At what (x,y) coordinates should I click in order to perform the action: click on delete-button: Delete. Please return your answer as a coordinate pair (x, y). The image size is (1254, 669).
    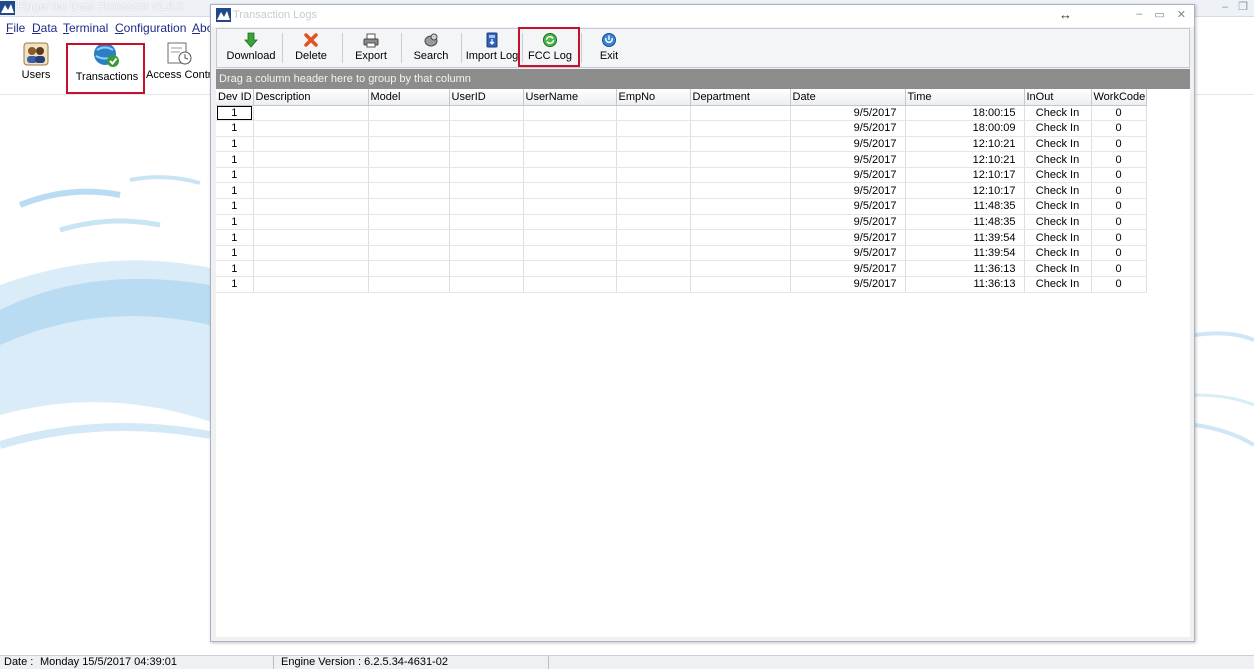
    Looking at the image, I should click on (311, 48).